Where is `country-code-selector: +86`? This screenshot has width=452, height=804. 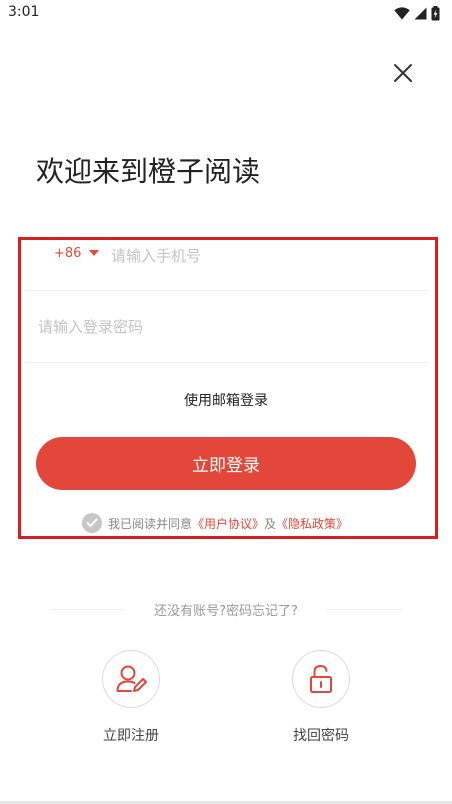
country-code-selector: +86 is located at coordinates (77, 253).